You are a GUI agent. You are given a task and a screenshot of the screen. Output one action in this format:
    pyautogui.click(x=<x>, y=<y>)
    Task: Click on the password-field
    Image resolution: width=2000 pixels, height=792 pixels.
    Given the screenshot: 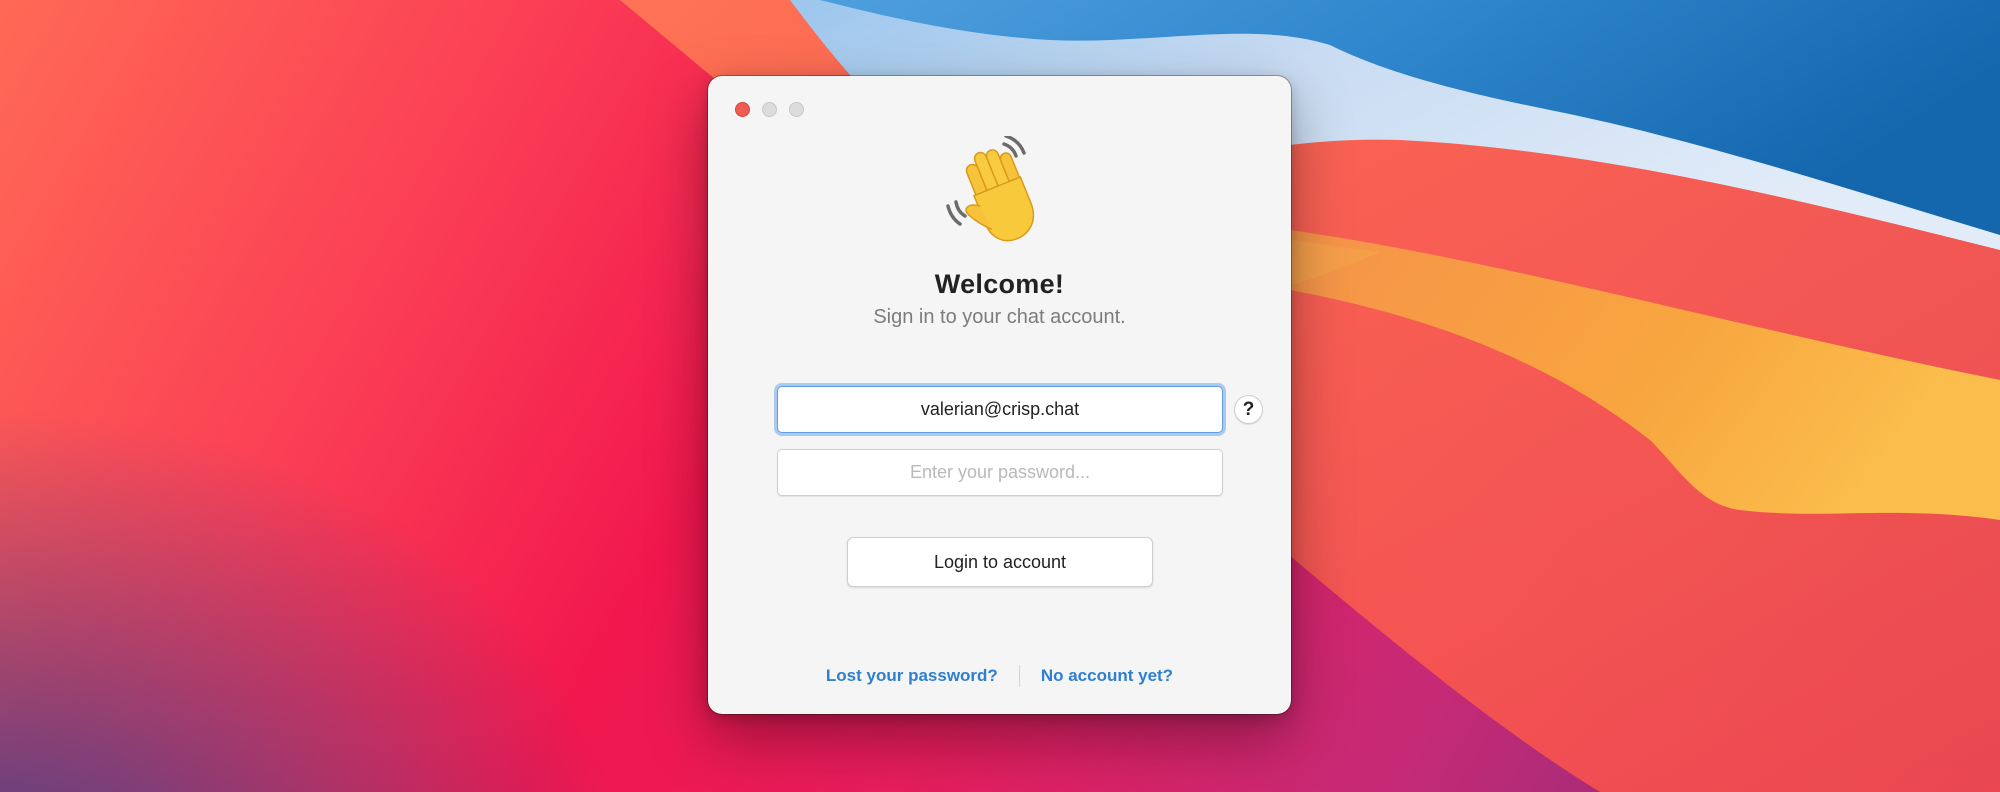 What is the action you would take?
    pyautogui.click(x=1000, y=472)
    